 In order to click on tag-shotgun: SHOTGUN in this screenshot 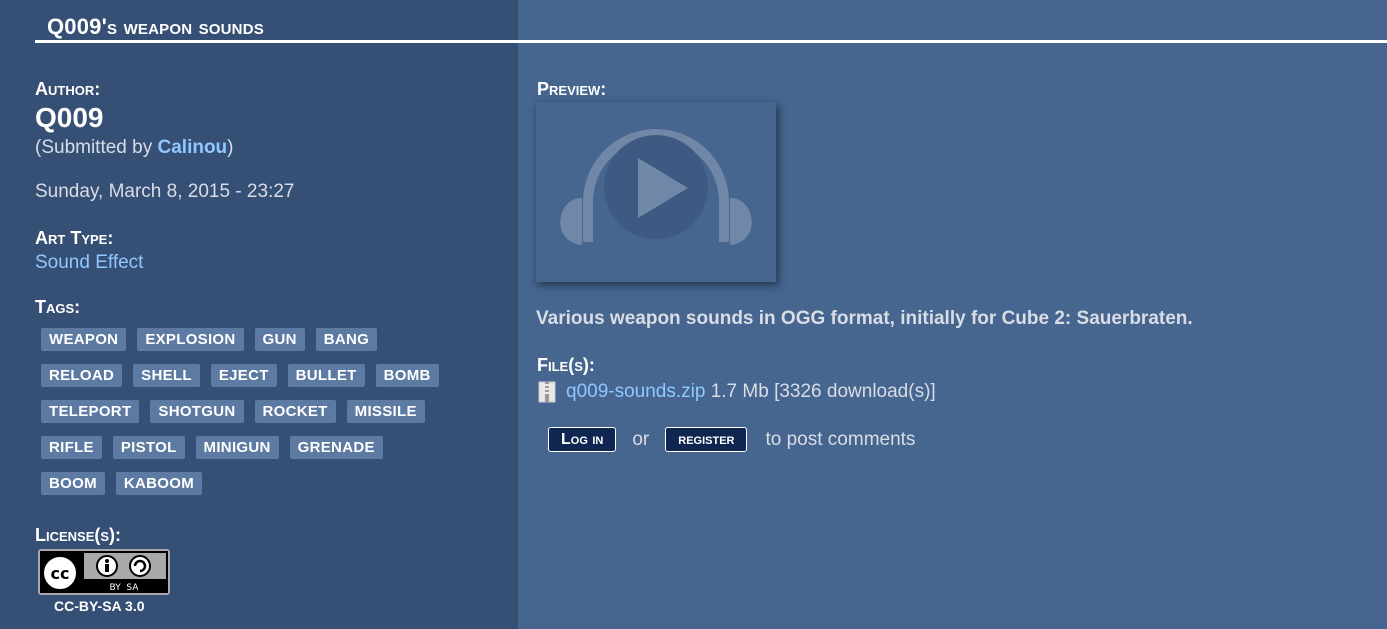, I will do `click(197, 411)`.